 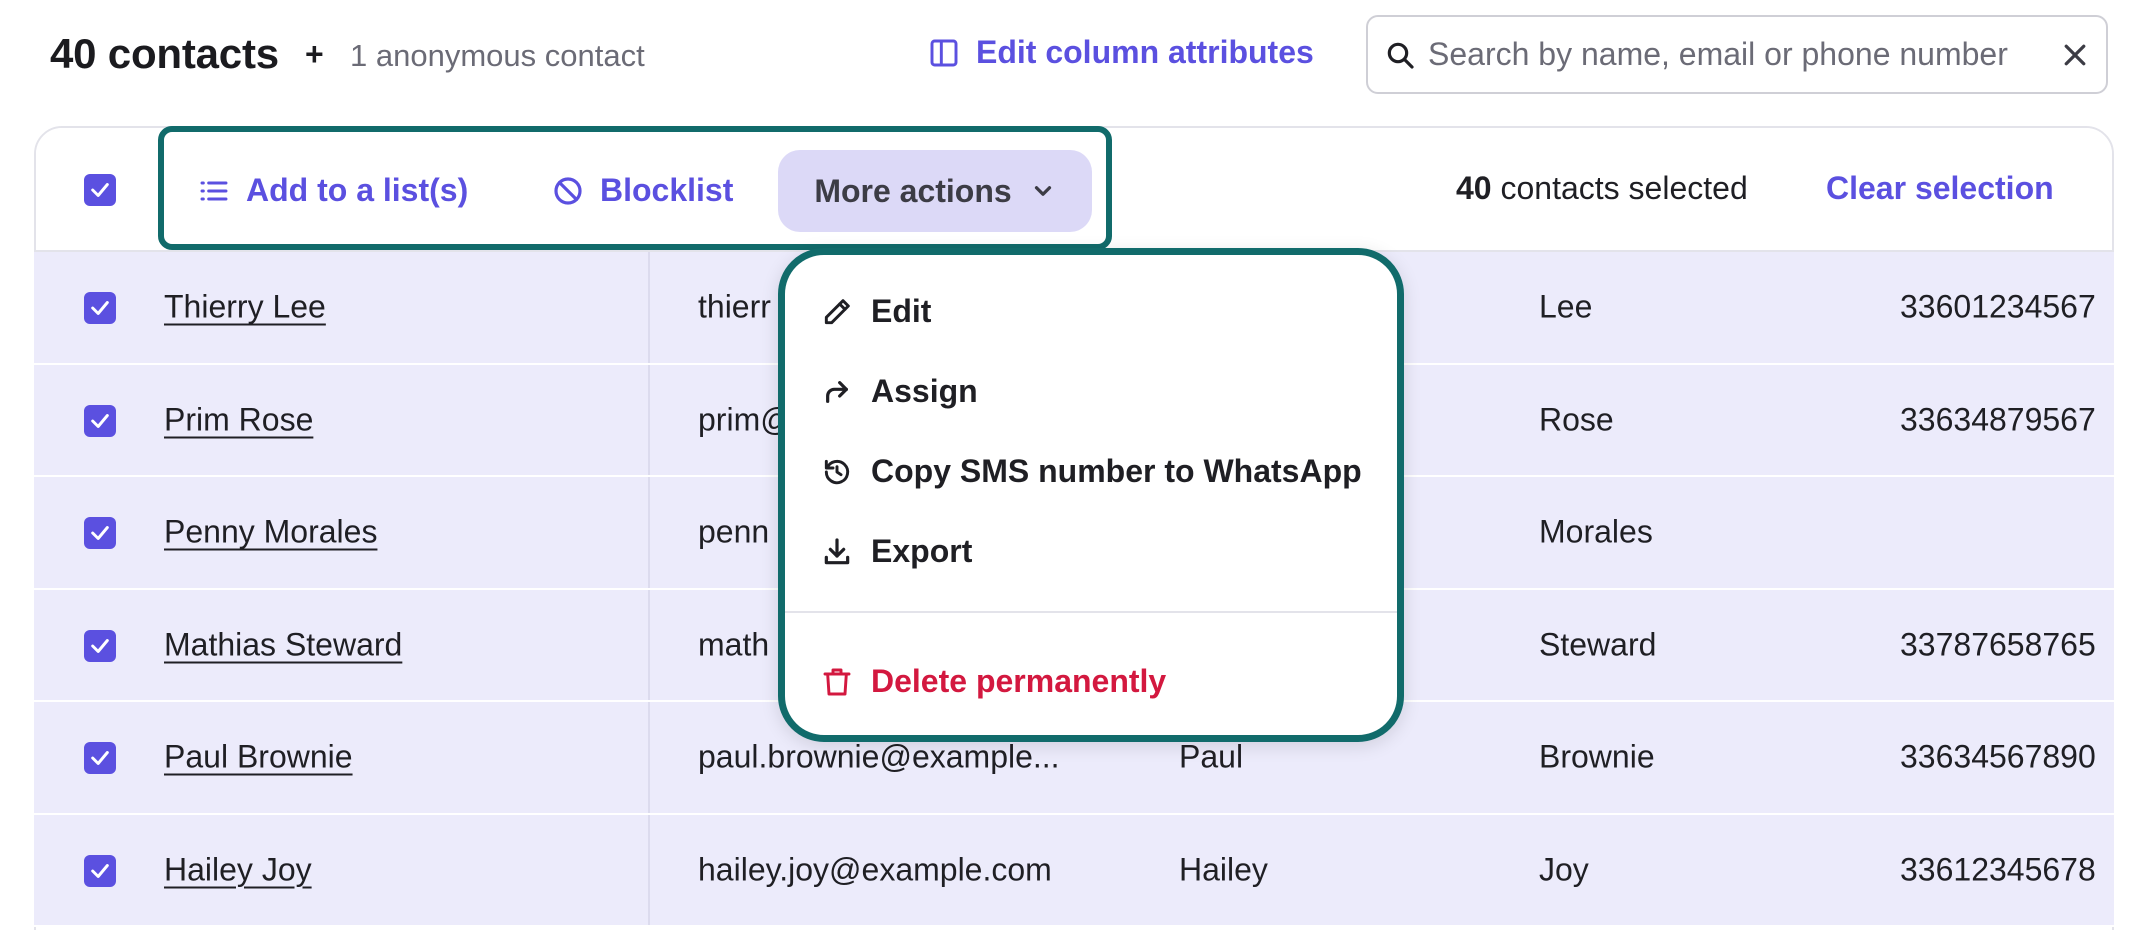 What do you see at coordinates (837, 471) in the screenshot?
I see `refresh-history-icon` at bounding box center [837, 471].